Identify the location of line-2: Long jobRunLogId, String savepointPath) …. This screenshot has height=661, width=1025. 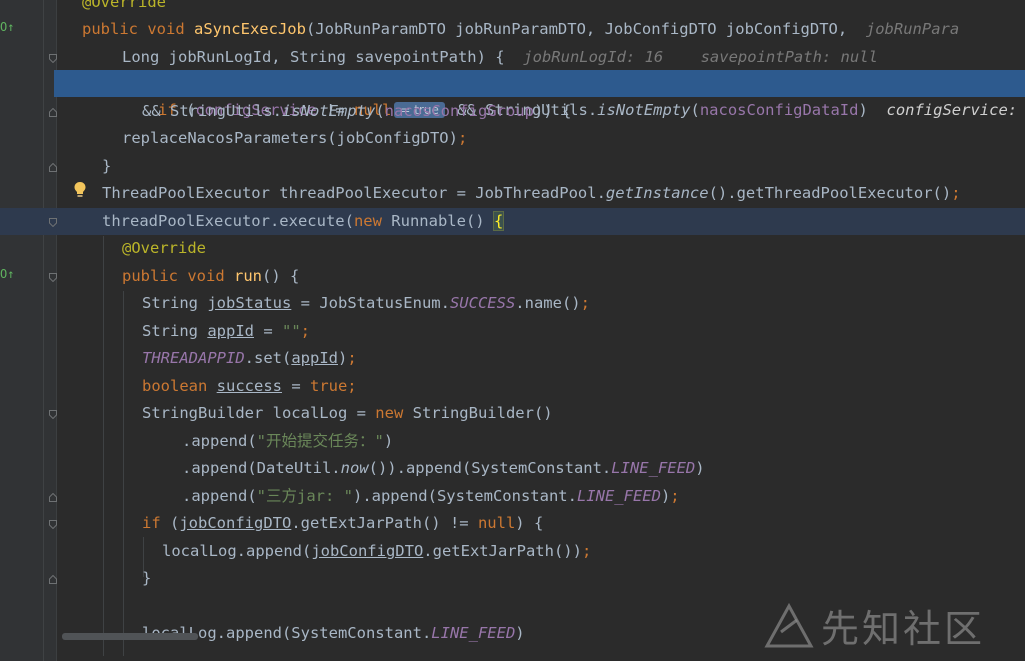
(500, 57).